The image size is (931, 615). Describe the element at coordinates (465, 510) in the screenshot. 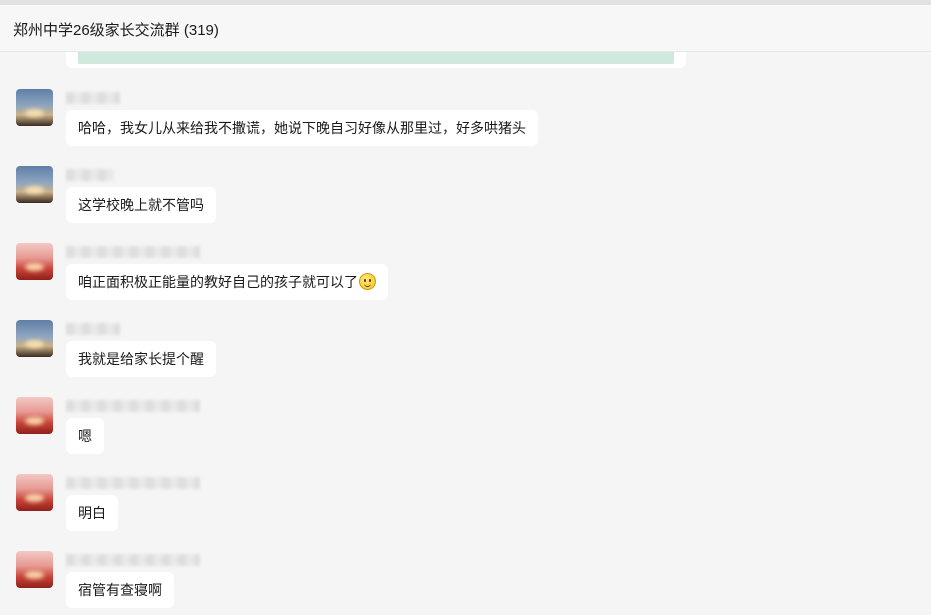

I see `message-item: 明白` at that location.